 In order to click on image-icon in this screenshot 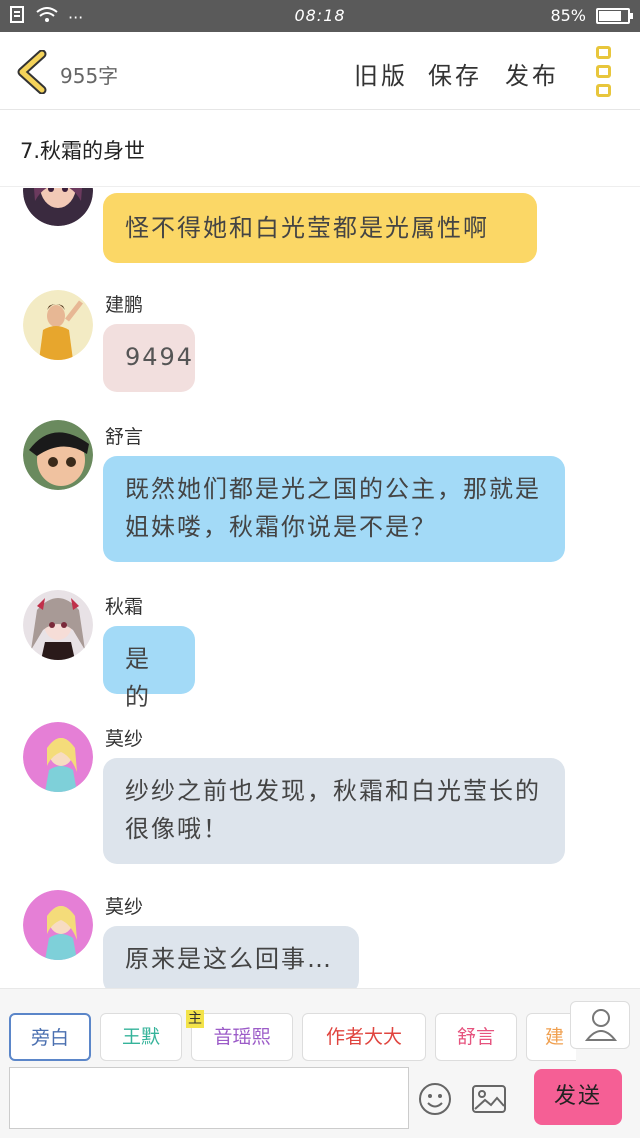, I will do `click(489, 1099)`.